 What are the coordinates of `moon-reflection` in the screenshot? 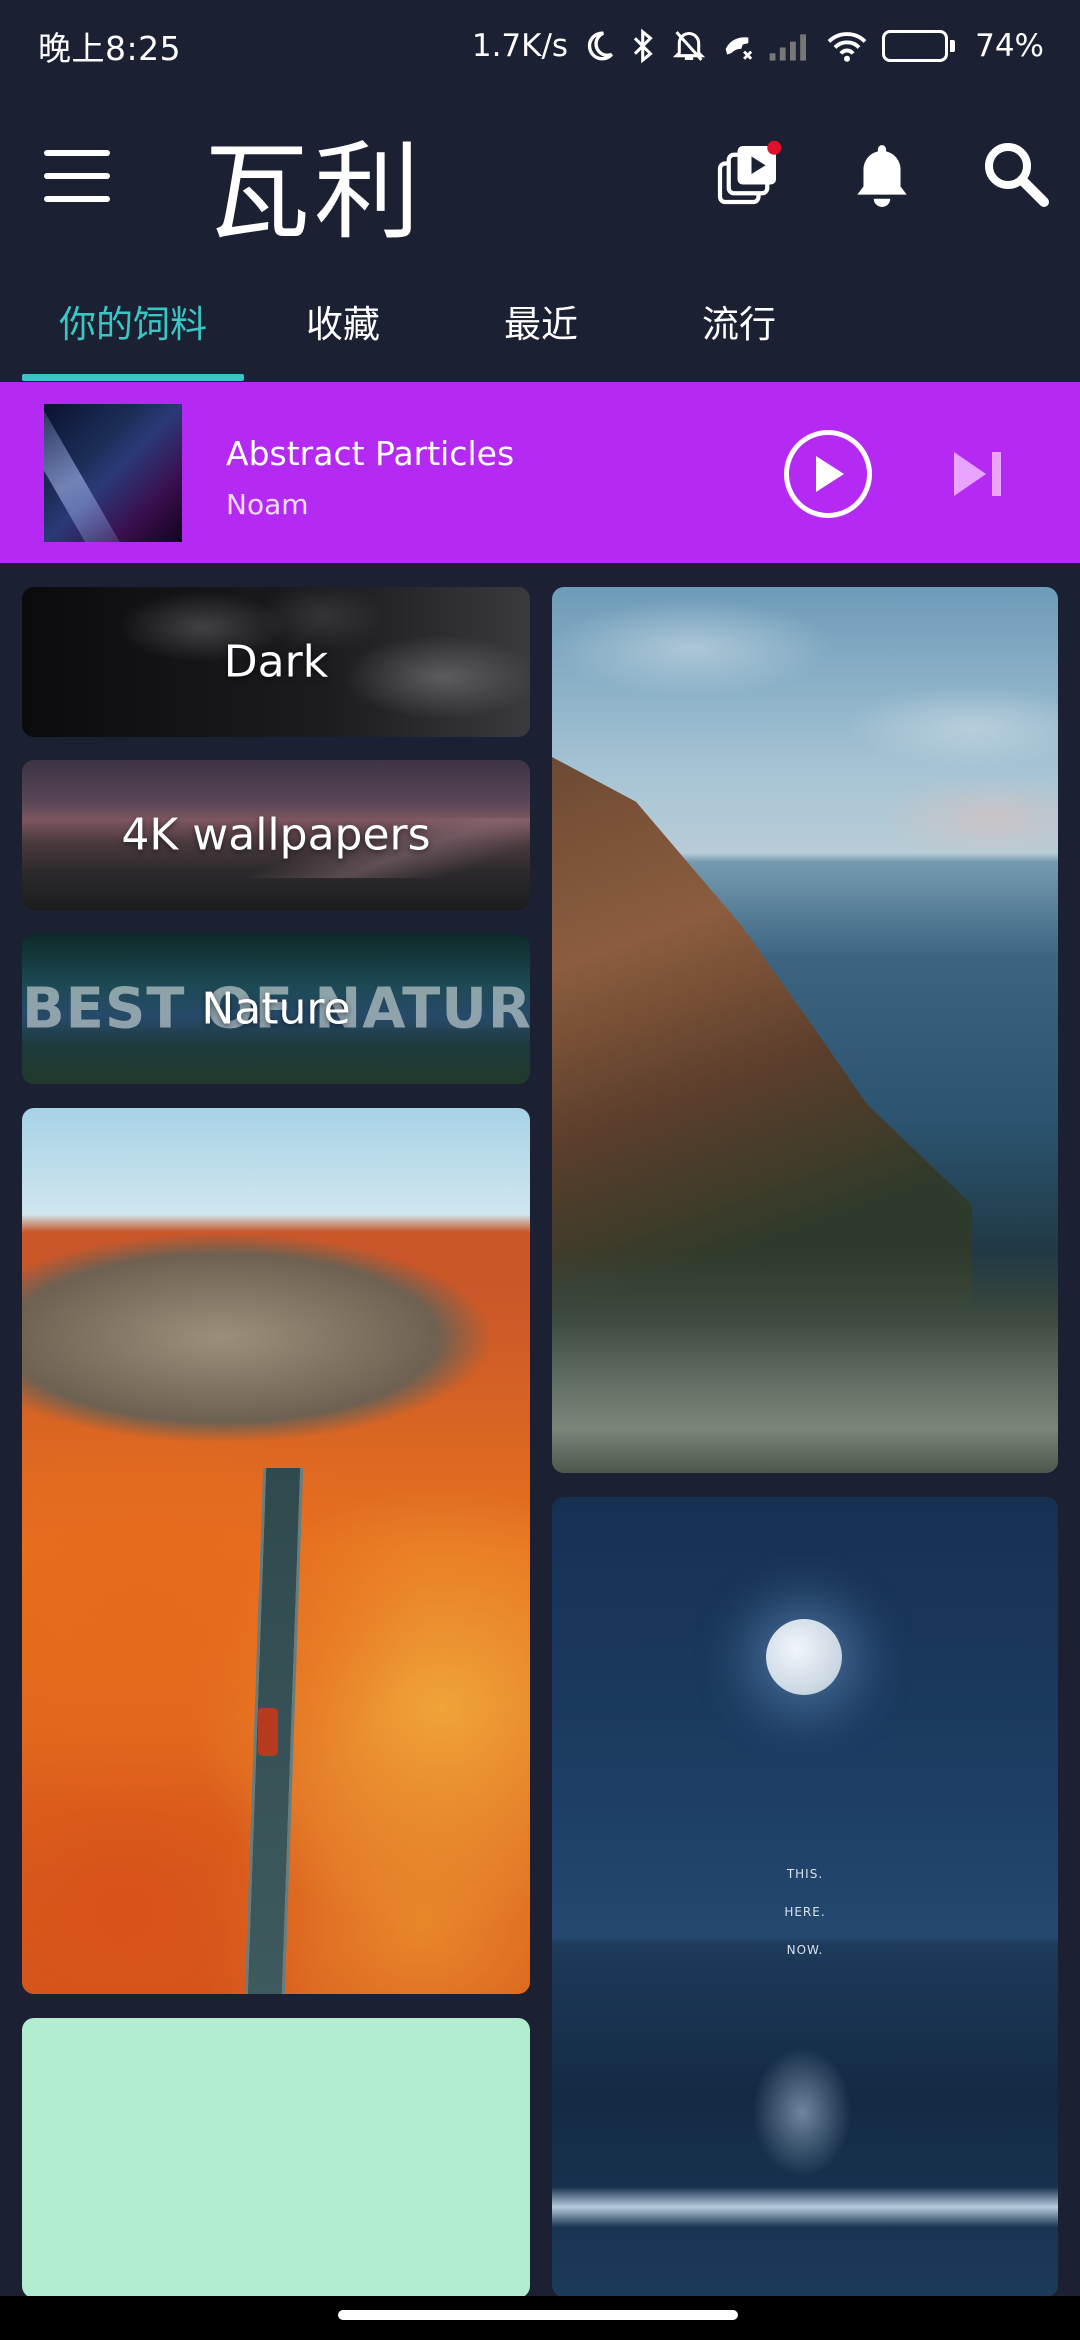 It's located at (802, 2112).